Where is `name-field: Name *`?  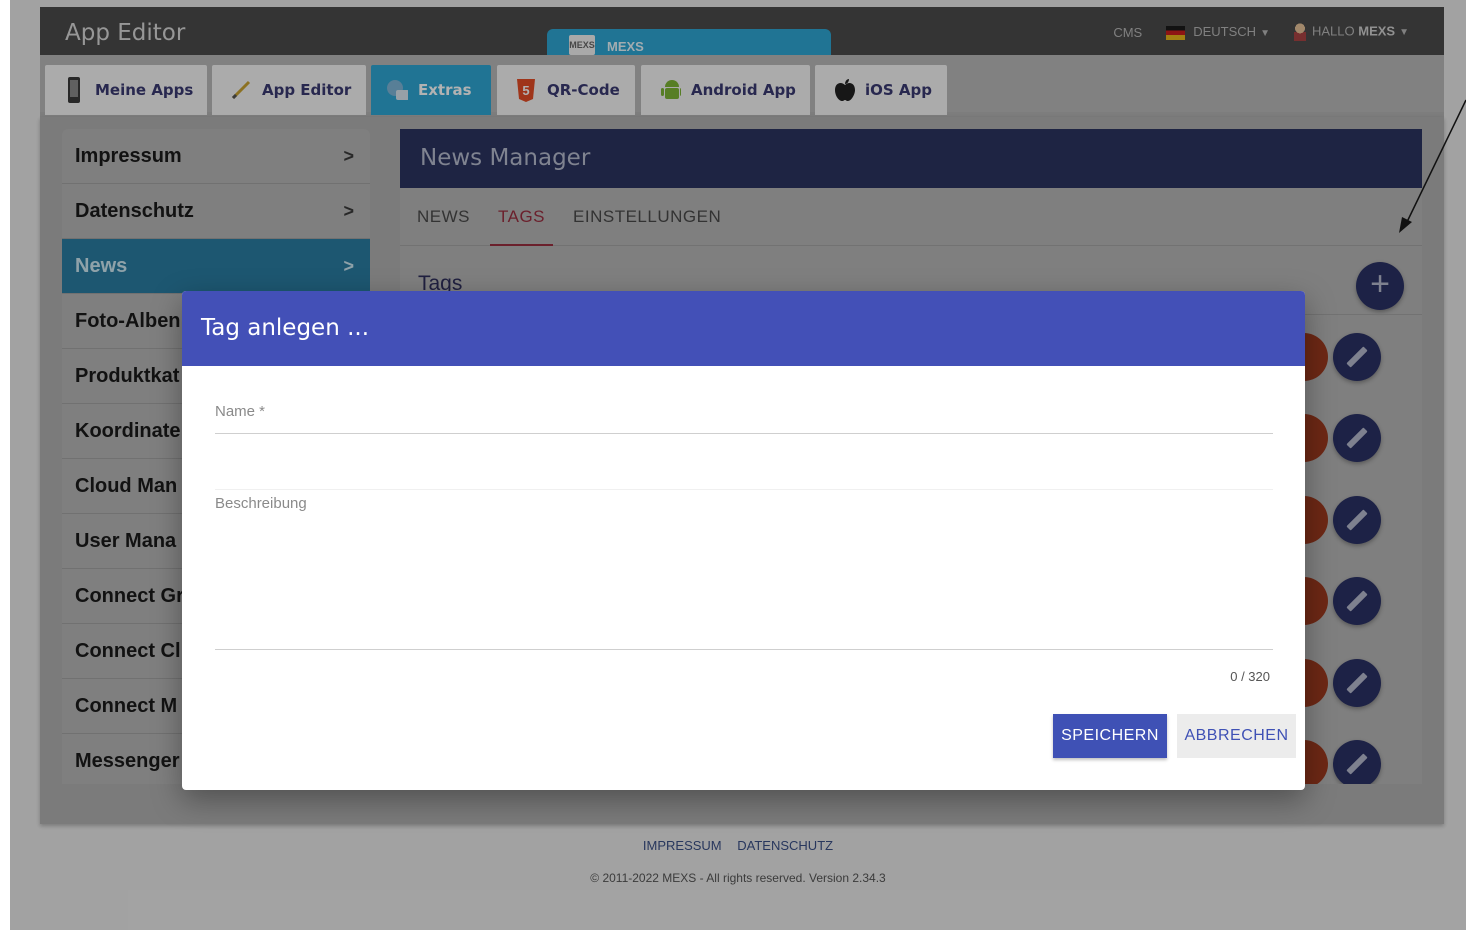 name-field: Name * is located at coordinates (744, 411).